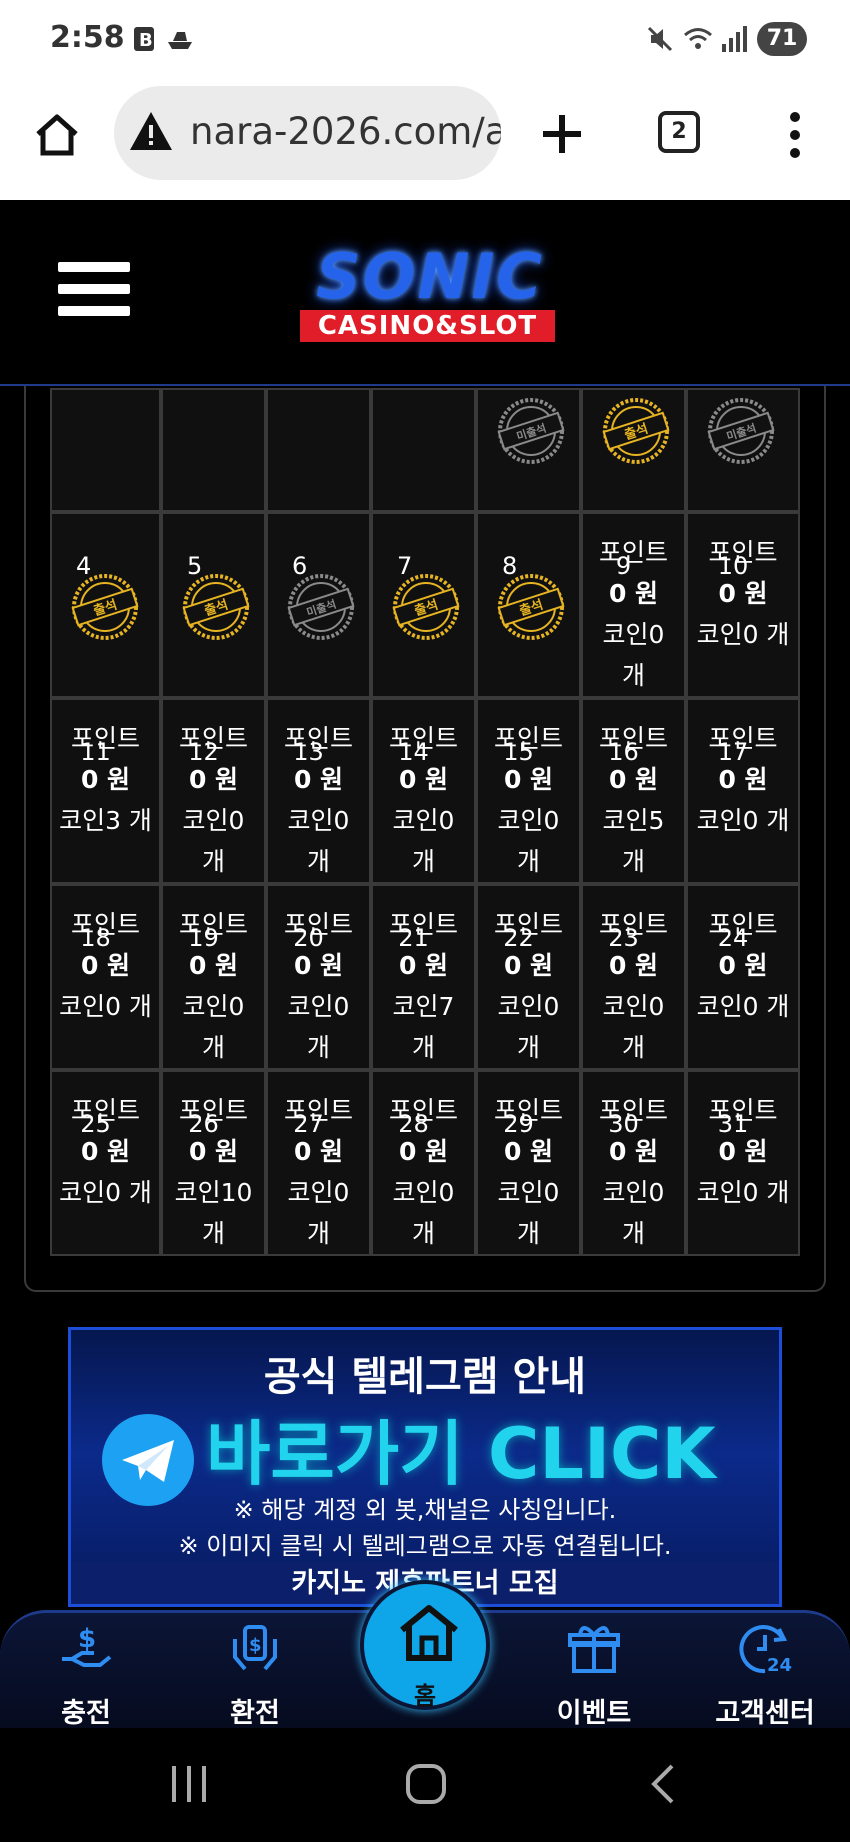  Describe the element at coordinates (594, 1649) in the screenshot. I see `gift-icon` at that location.